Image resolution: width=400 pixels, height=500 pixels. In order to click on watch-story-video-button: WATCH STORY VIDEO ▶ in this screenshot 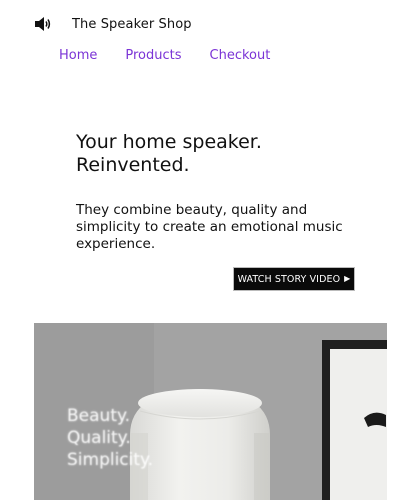, I will do `click(294, 279)`.